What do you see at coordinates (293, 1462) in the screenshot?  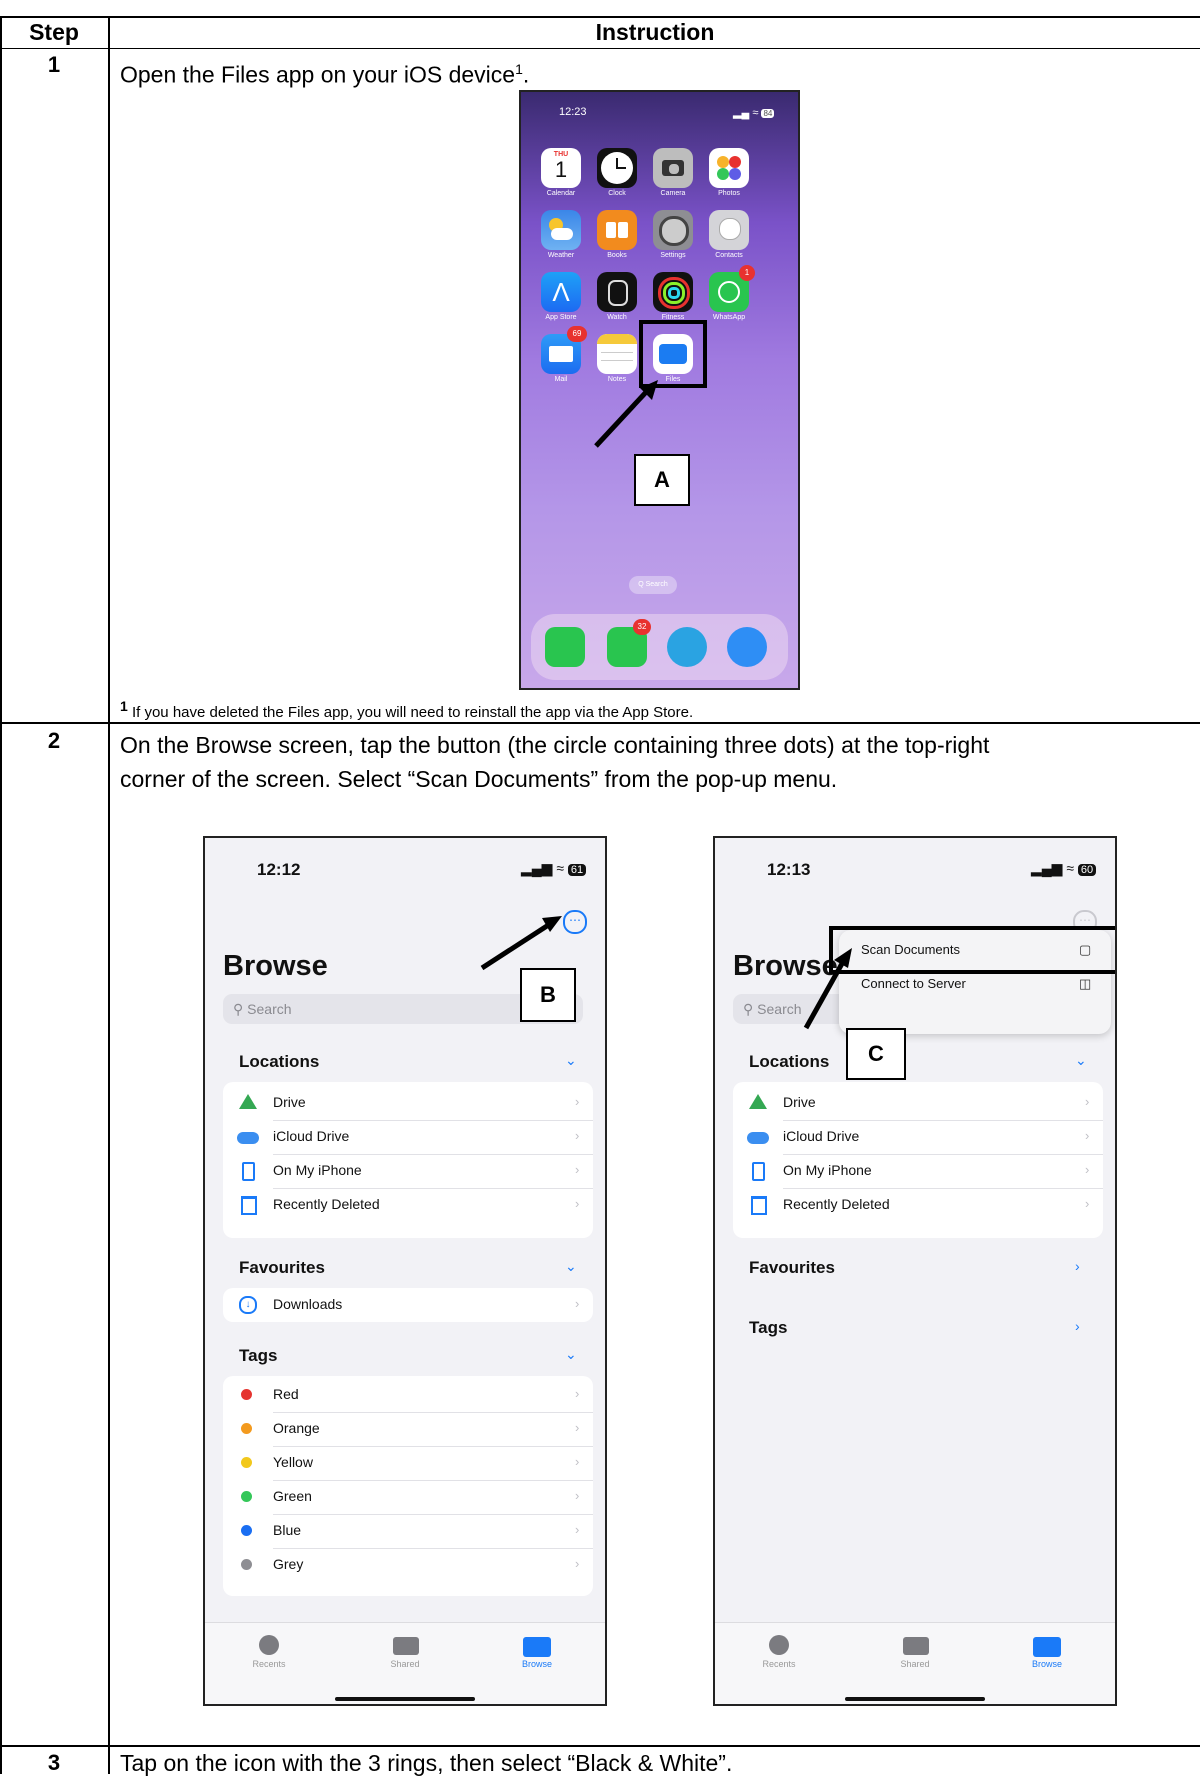 I see `tag-yellow: Yellow` at bounding box center [293, 1462].